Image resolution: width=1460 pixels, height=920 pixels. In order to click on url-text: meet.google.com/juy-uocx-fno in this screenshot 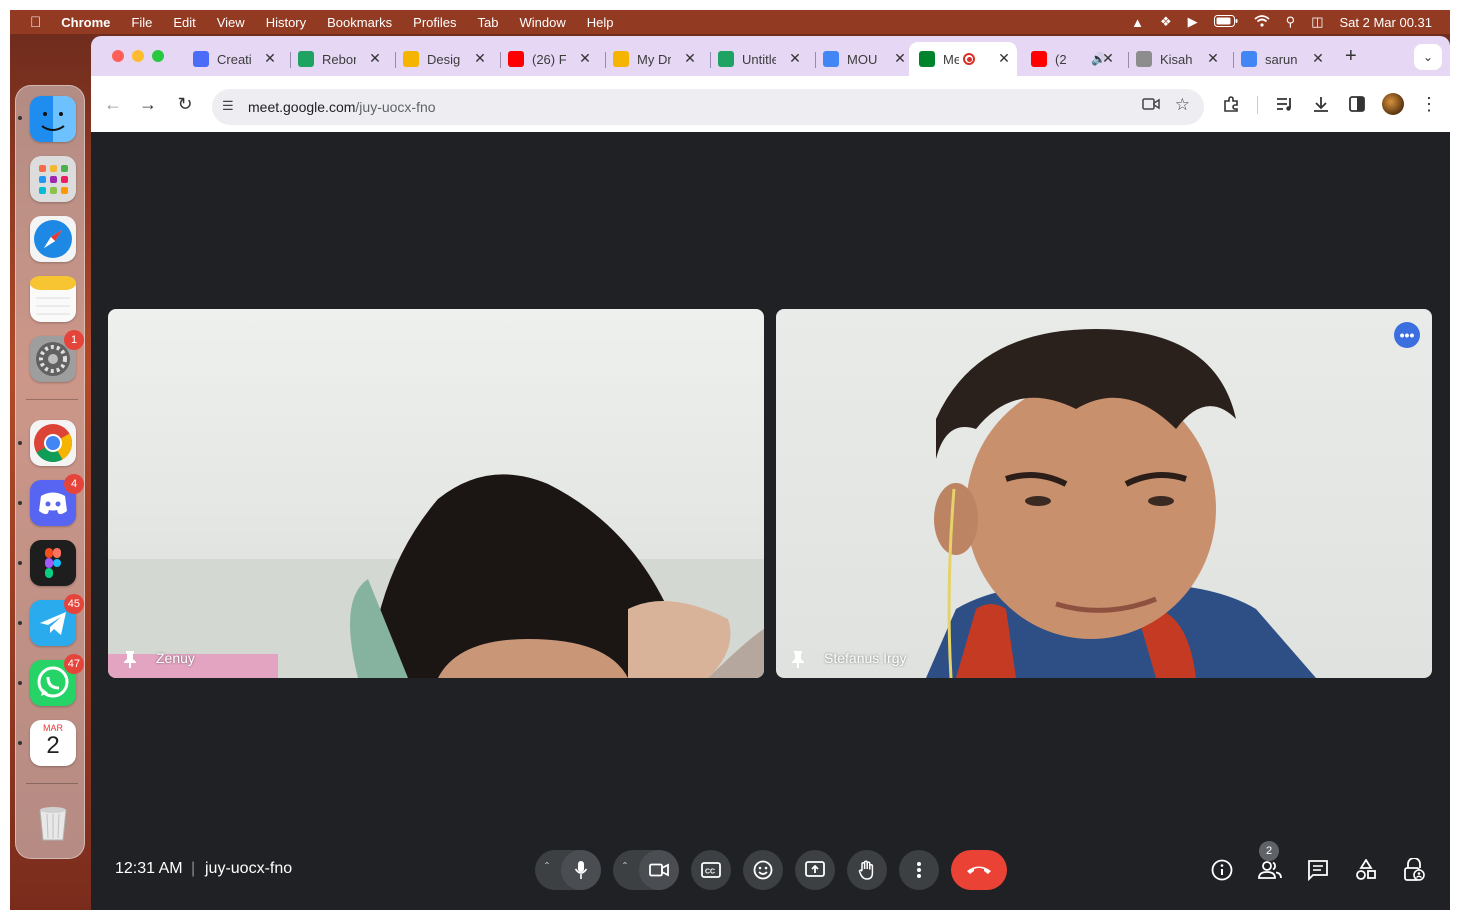, I will do `click(342, 107)`.